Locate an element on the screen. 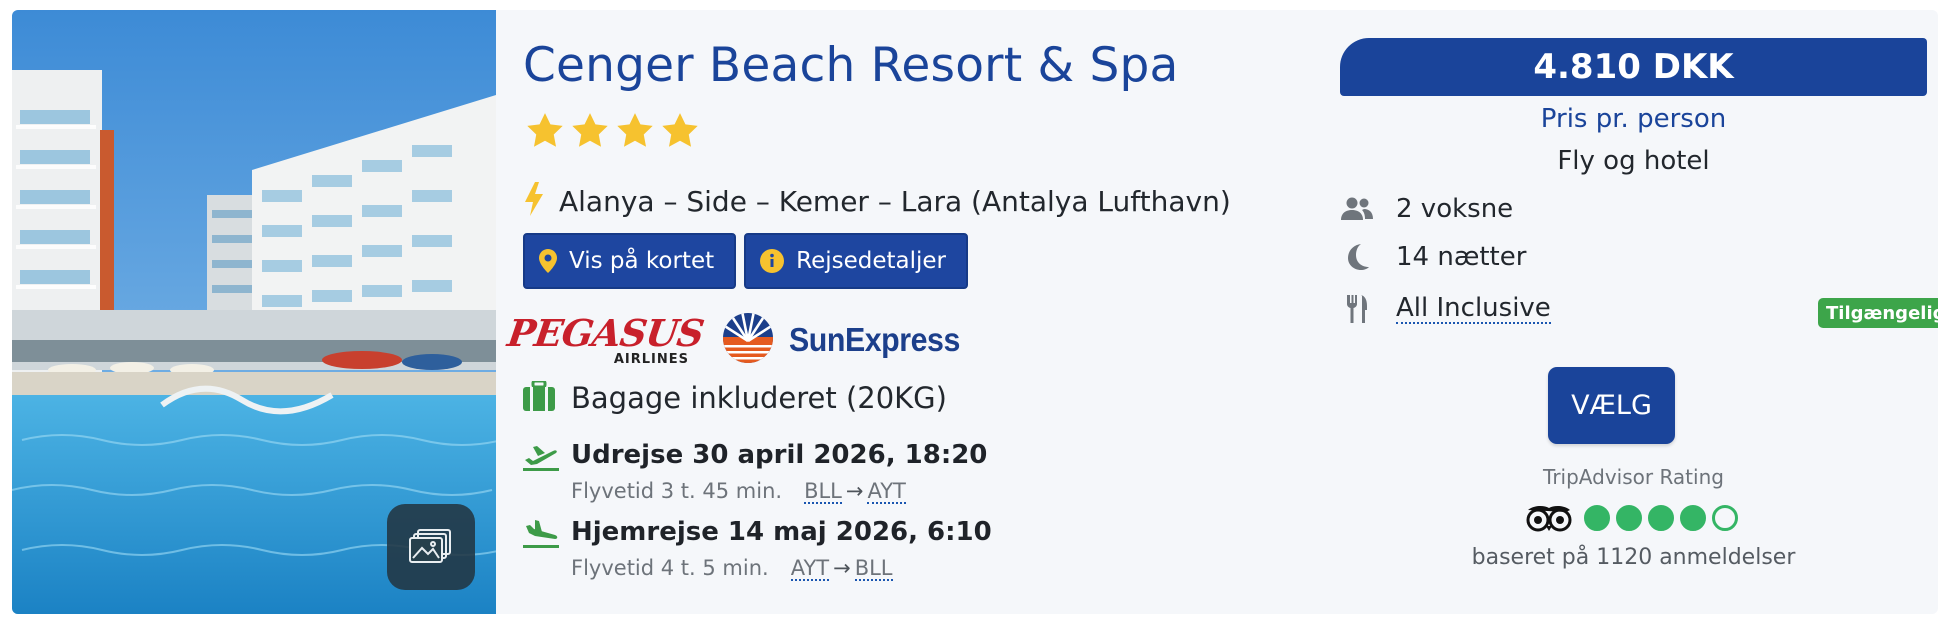 The height and width of the screenshot is (620, 1950). show-on-map-button: Vis på kortet is located at coordinates (630, 261).